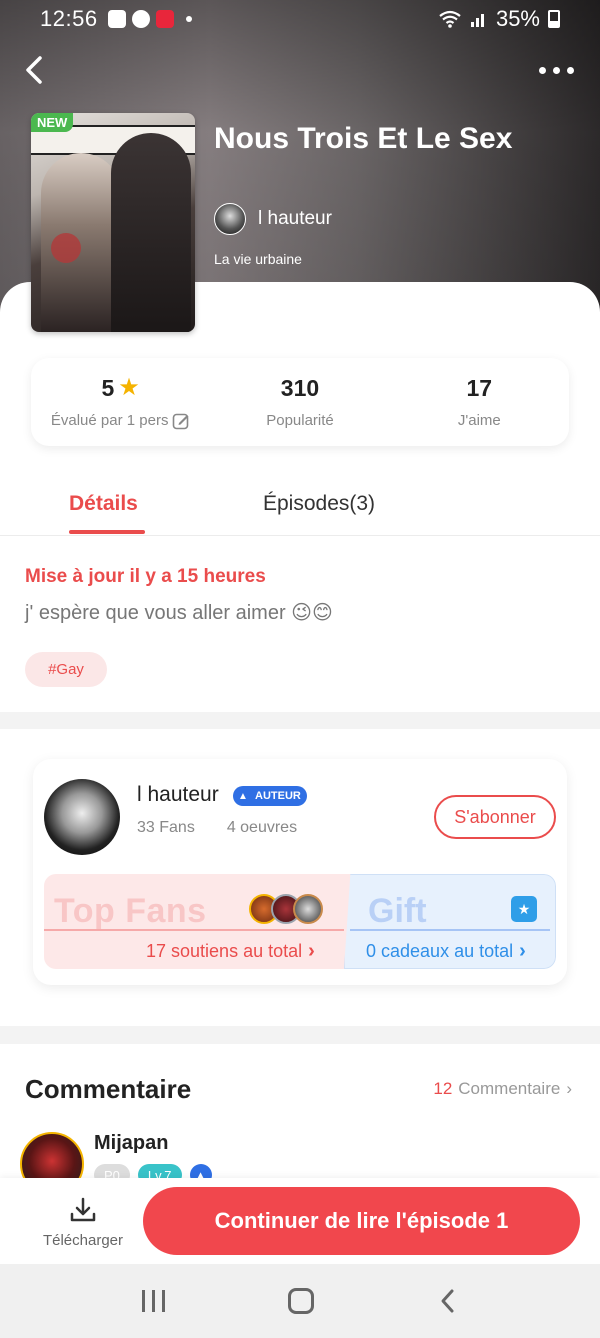  Describe the element at coordinates (479, 388) in the screenshot. I see `likes-value: 17` at that location.